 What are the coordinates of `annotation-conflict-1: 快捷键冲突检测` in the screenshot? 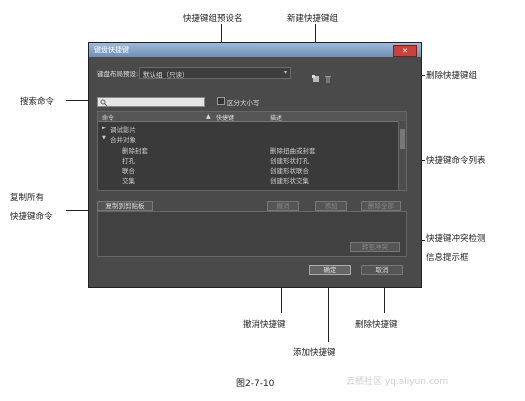 It's located at (456, 239).